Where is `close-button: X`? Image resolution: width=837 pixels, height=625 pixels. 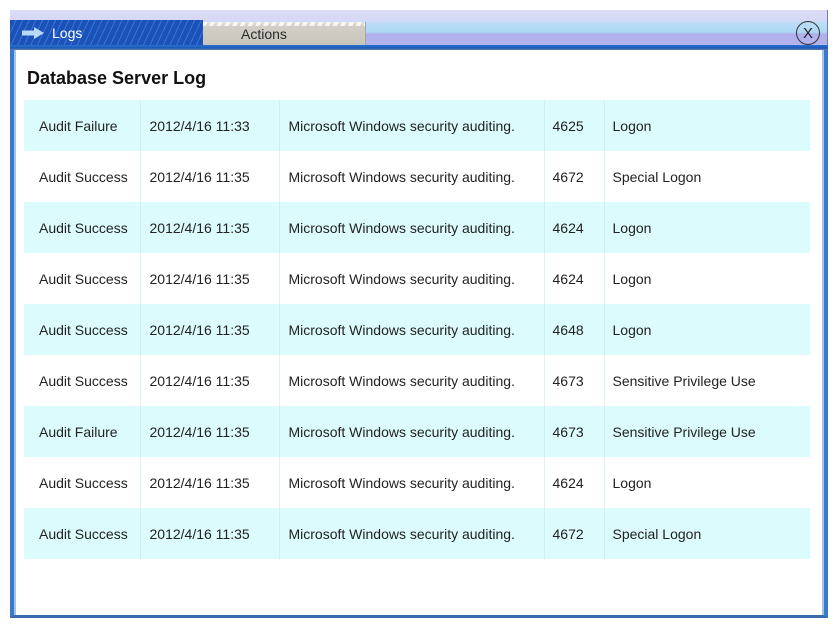 close-button: X is located at coordinates (808, 33).